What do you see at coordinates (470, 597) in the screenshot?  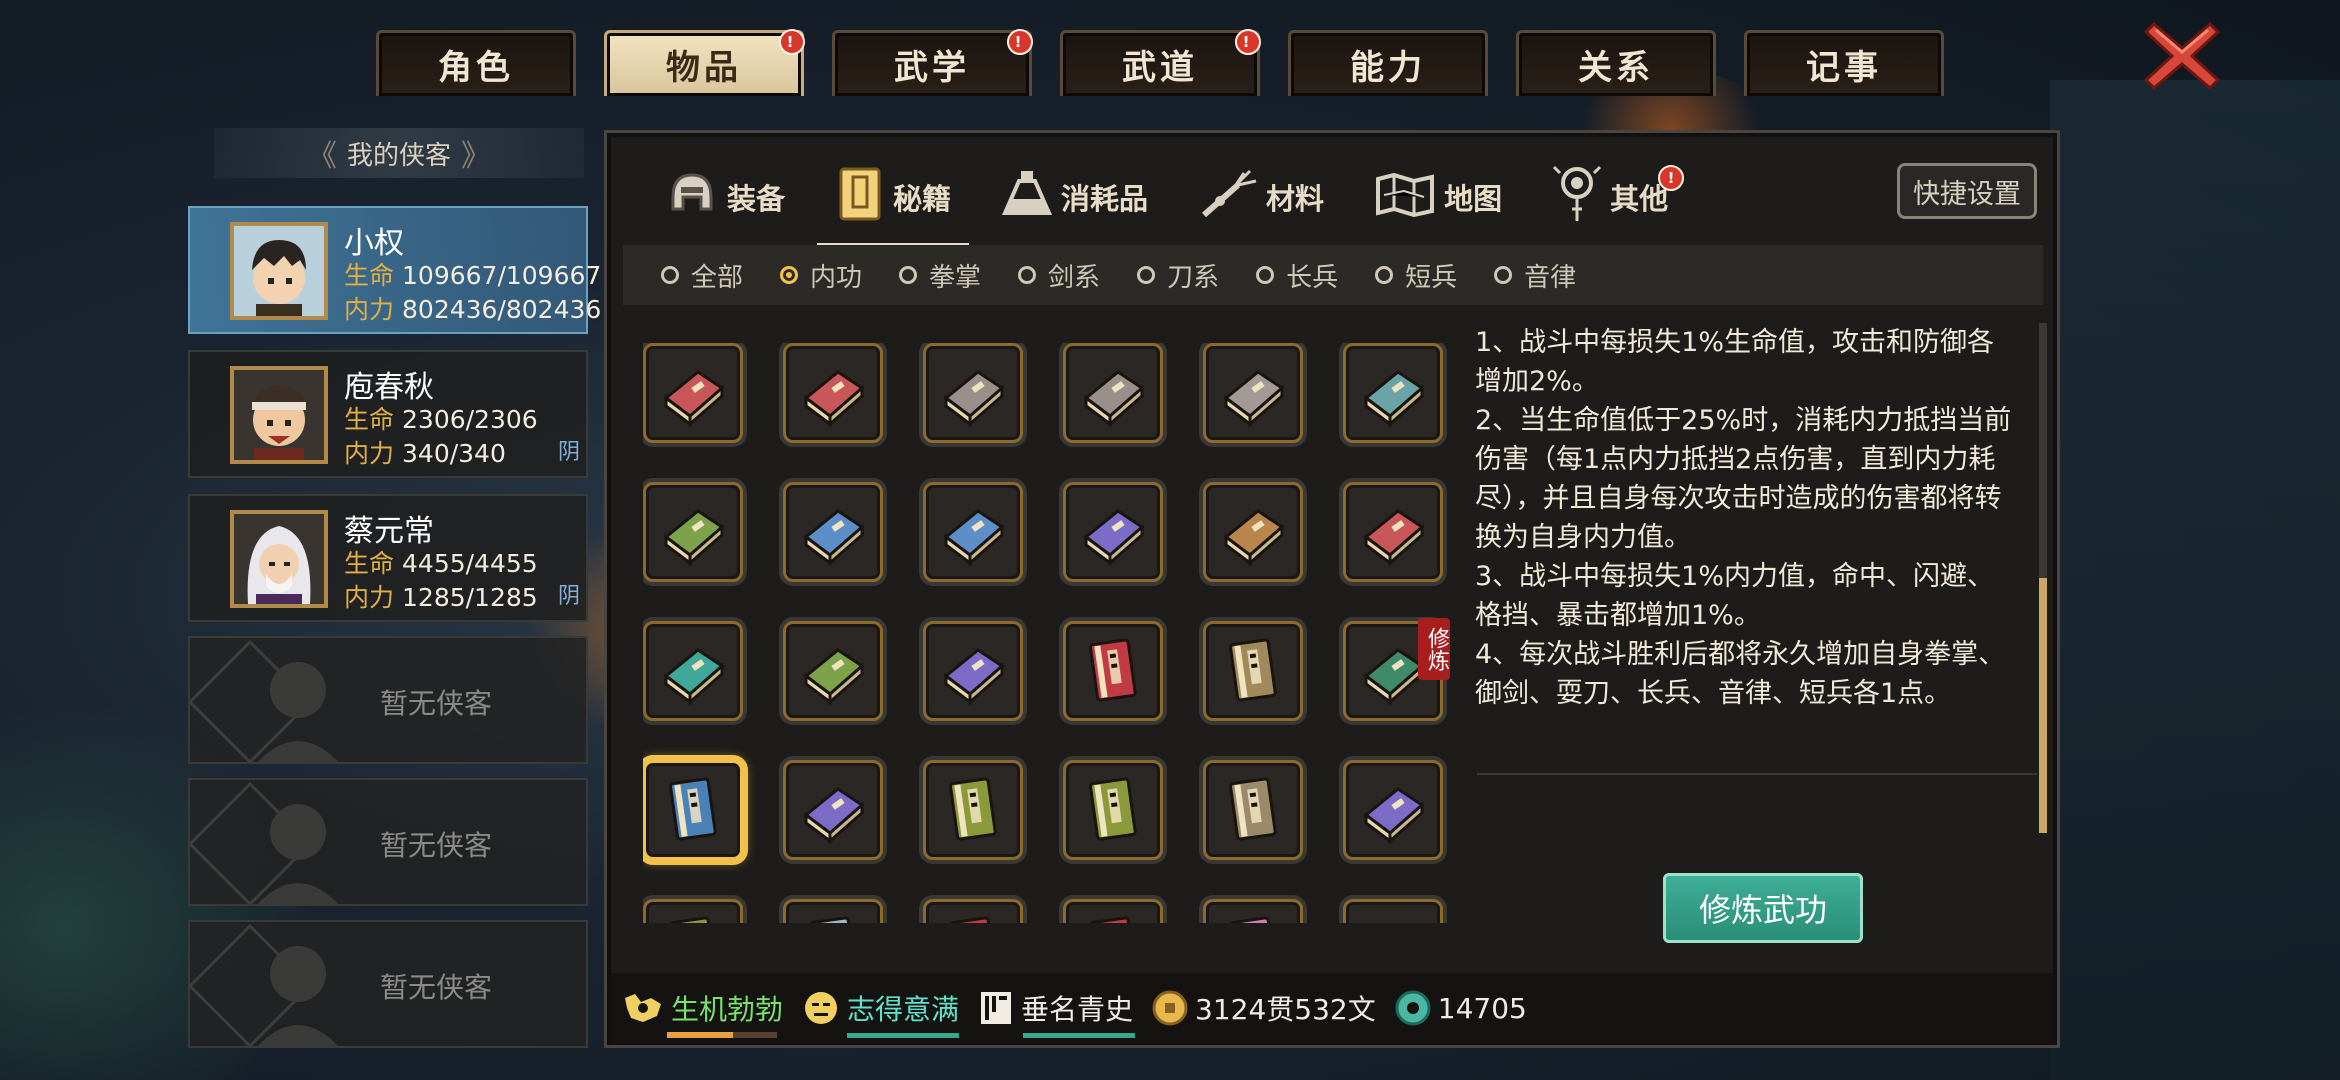 I see `mp-value: 1285/1285` at bounding box center [470, 597].